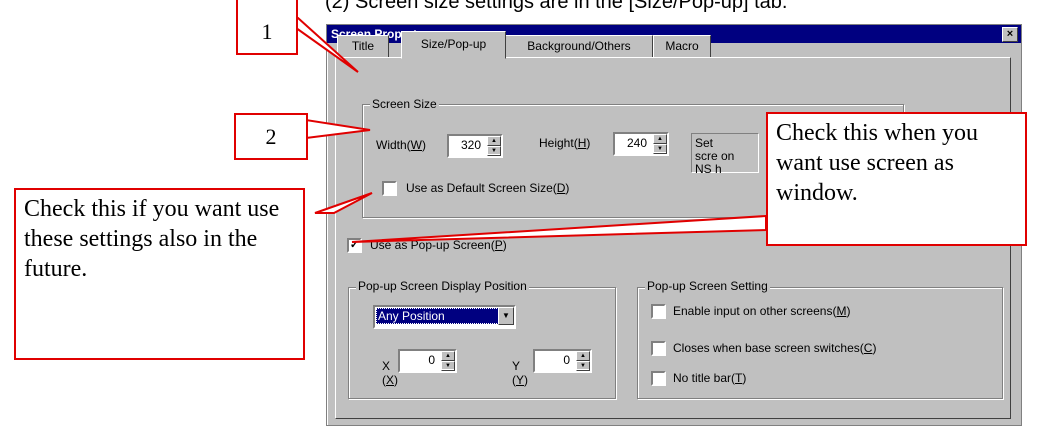  Describe the element at coordinates (488, 188) in the screenshot. I see `default-screen-size-label: Use as Default Screen Size(D)` at that location.